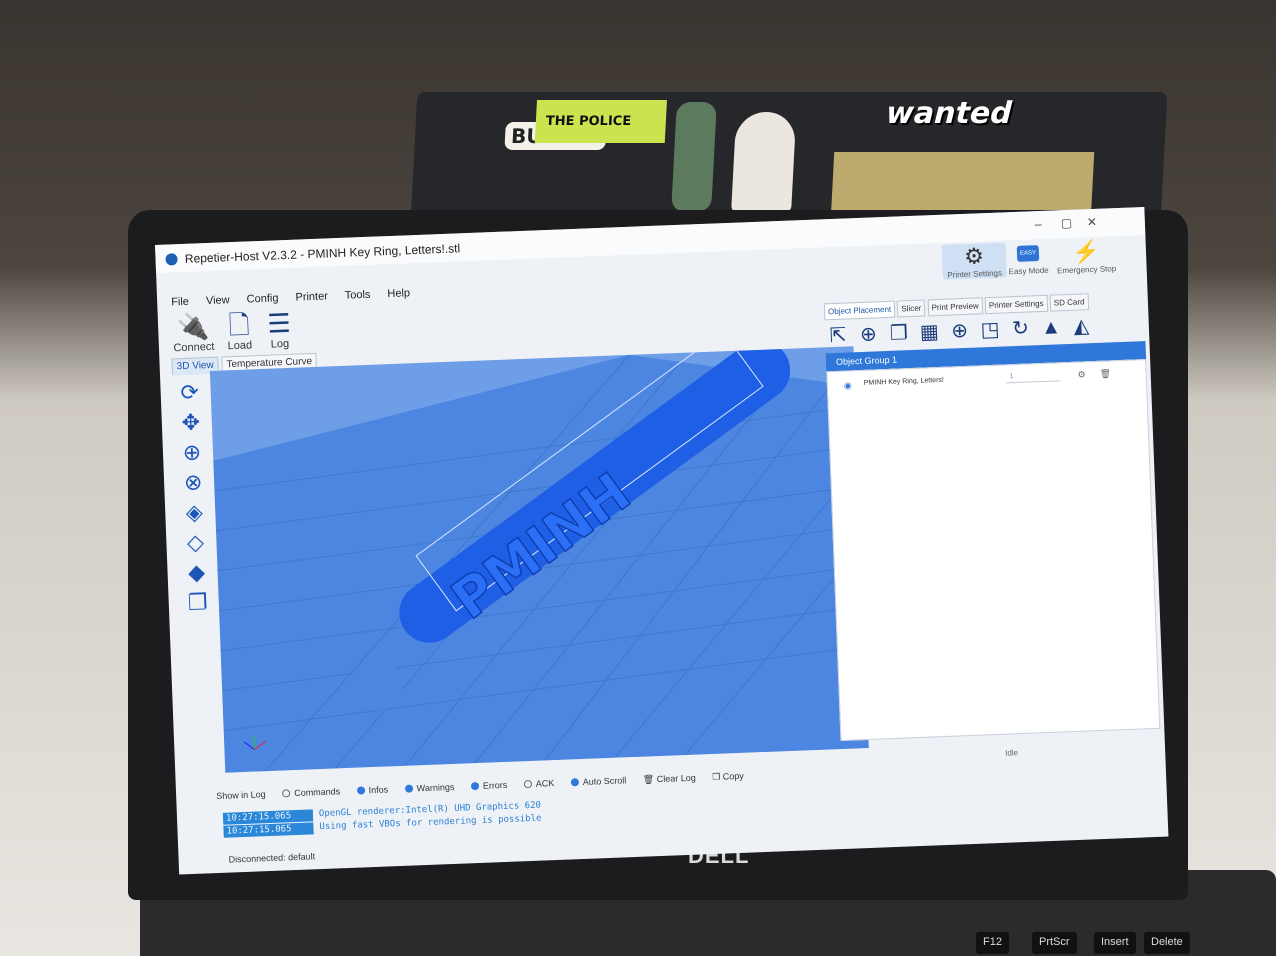 The height and width of the screenshot is (956, 1276). Describe the element at coordinates (435, 787) in the screenshot. I see `log-option-label: Warnings` at that location.